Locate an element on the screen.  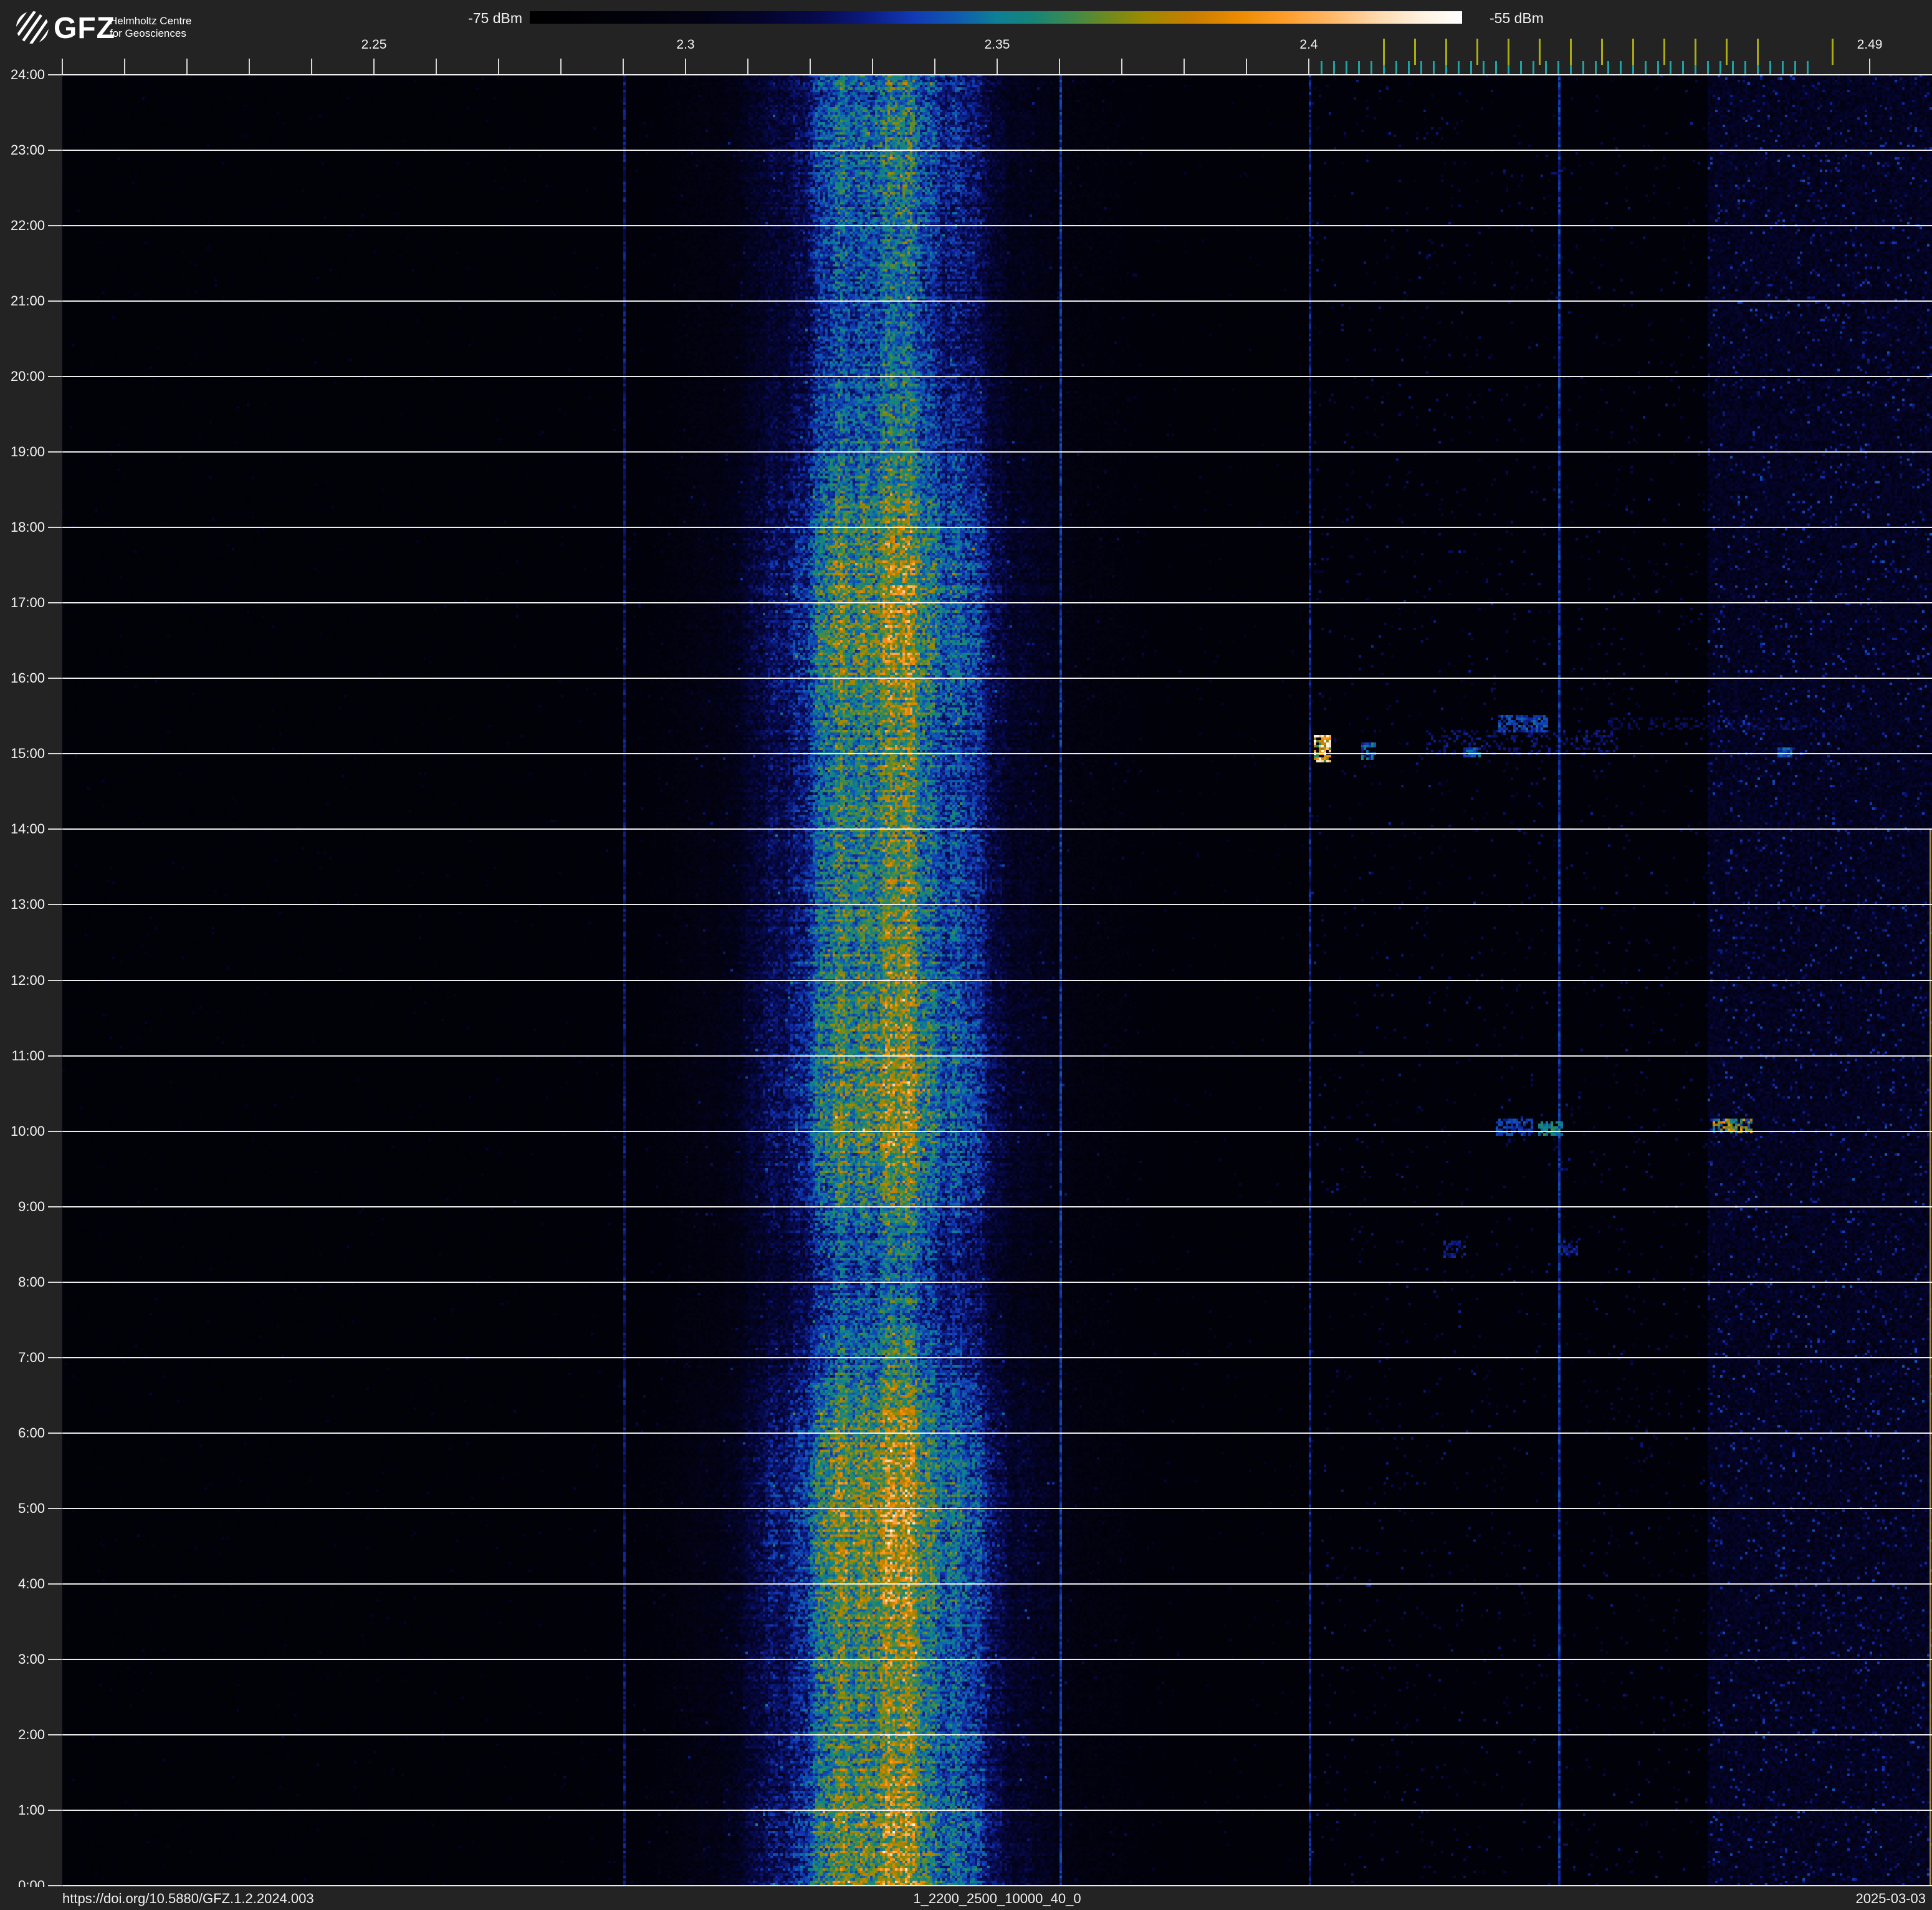
frequency-tick-label: 2.49 is located at coordinates (1870, 44).